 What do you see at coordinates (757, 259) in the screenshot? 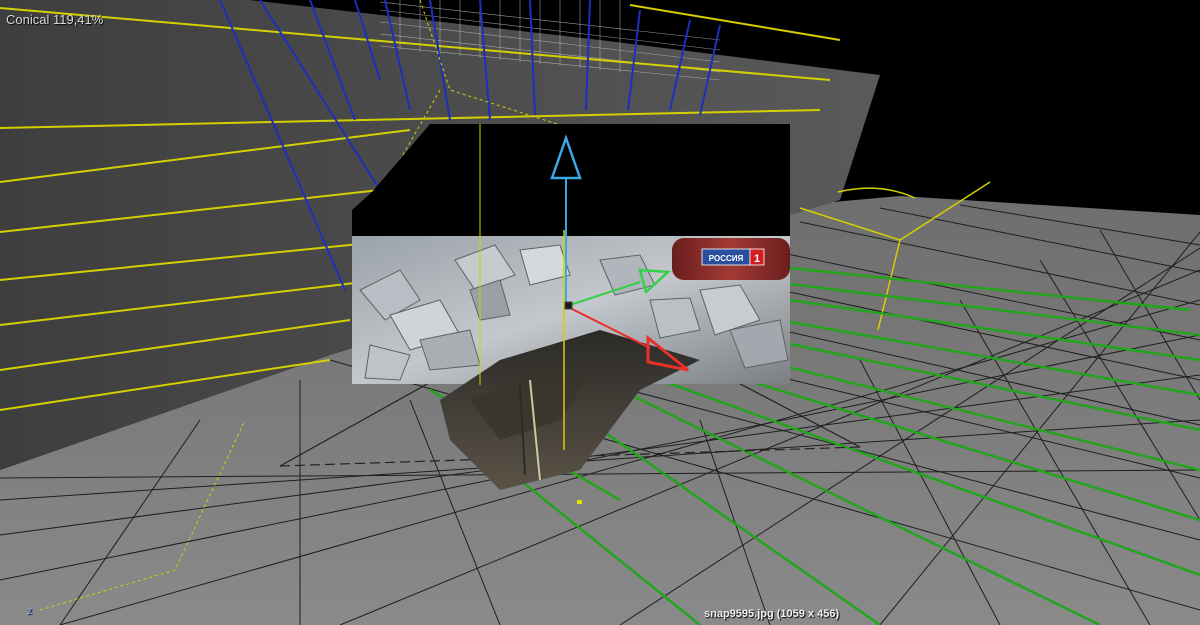
I see `channel-logo-number: 1` at bounding box center [757, 259].